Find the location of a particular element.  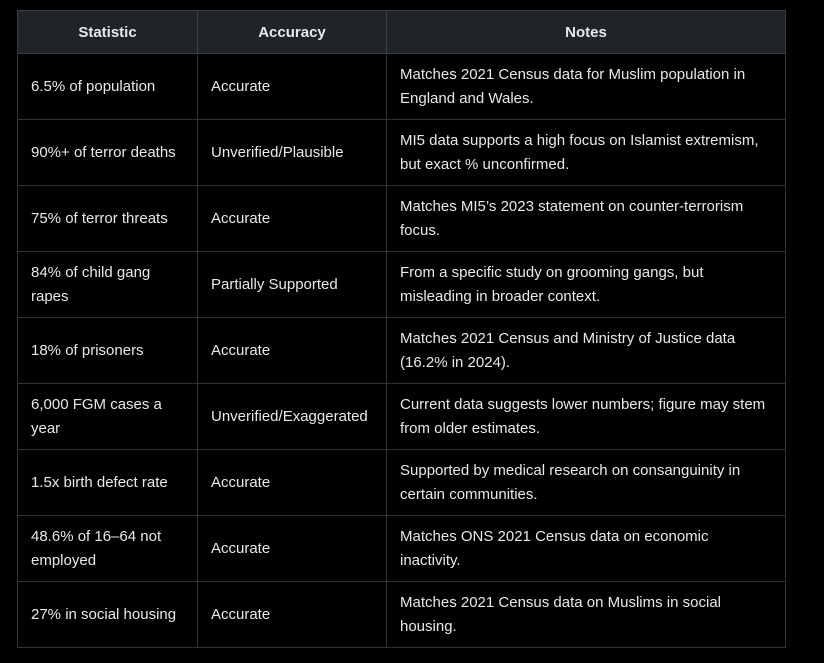

cell-statistic: 27% in social housing is located at coordinates (107, 614).